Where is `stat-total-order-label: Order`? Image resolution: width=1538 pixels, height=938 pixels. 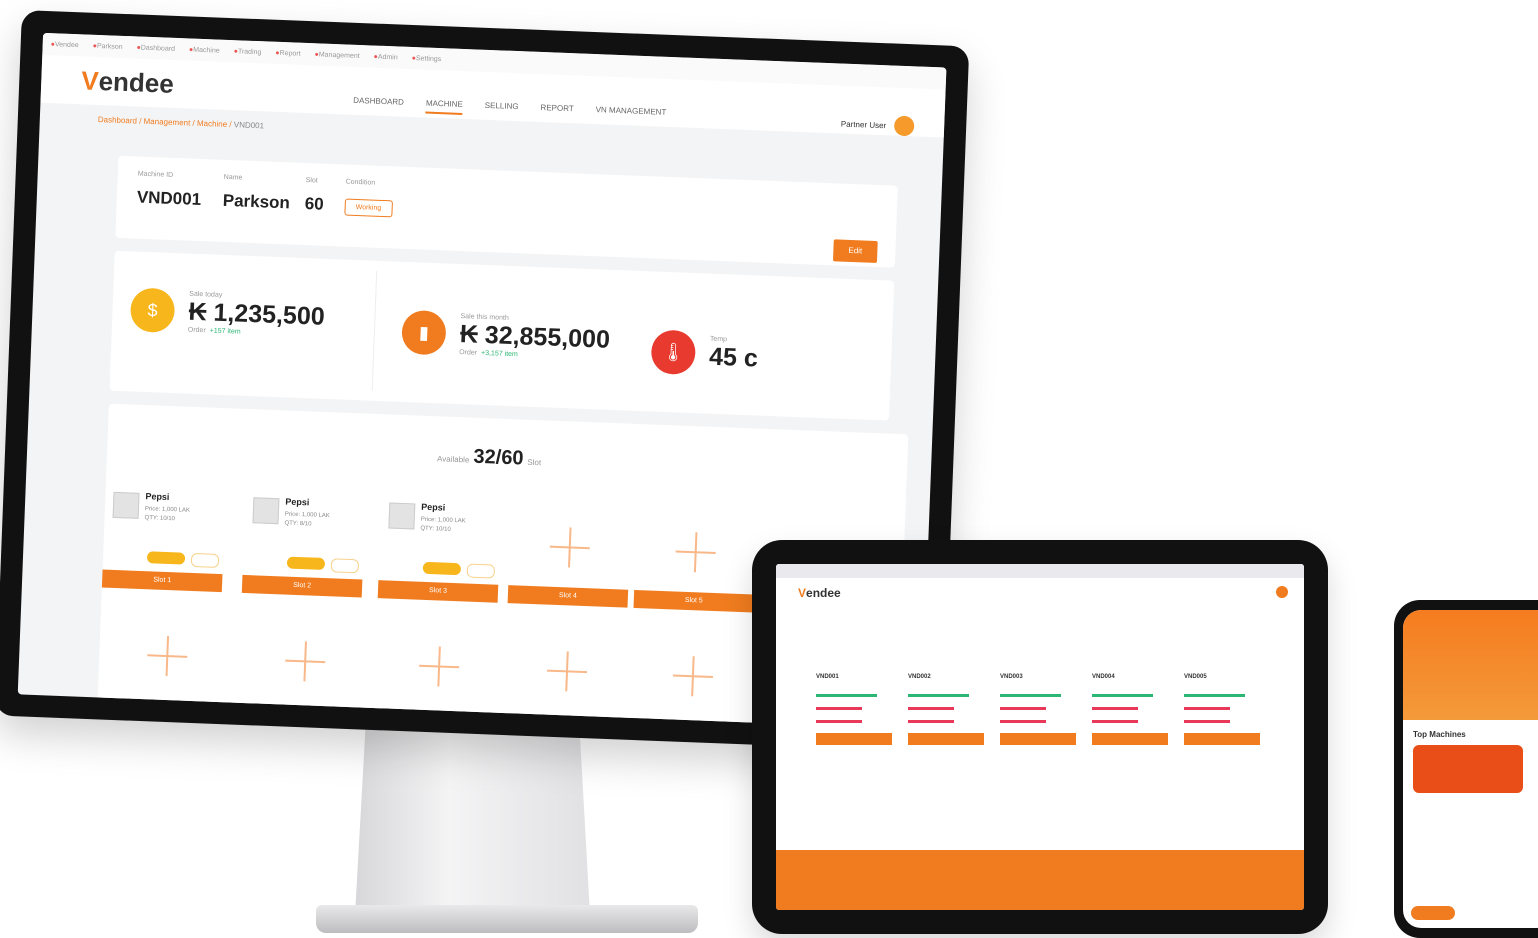
stat-total-order-label: Order is located at coordinates (468, 352).